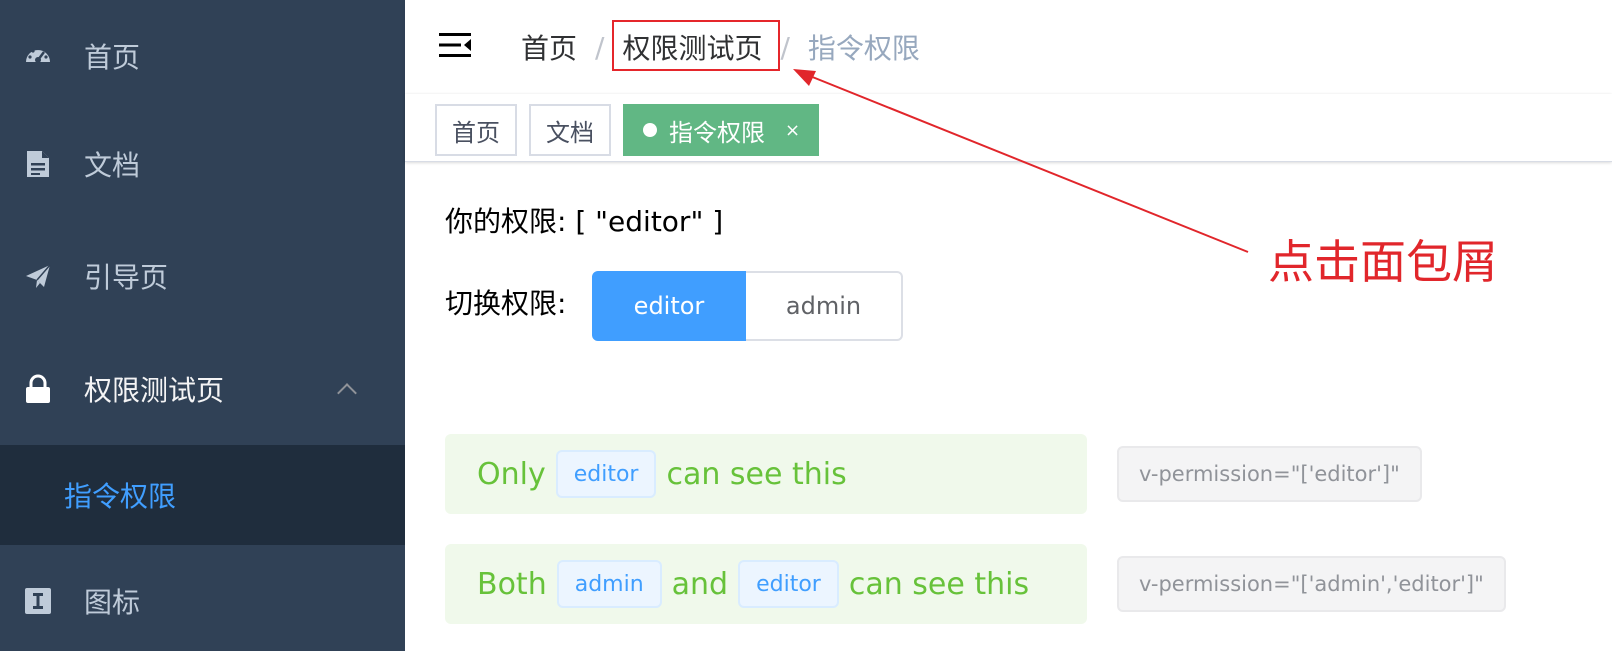 The image size is (1612, 651). Describe the element at coordinates (112, 165) in the screenshot. I see `sidebar-item-label: 文档` at that location.